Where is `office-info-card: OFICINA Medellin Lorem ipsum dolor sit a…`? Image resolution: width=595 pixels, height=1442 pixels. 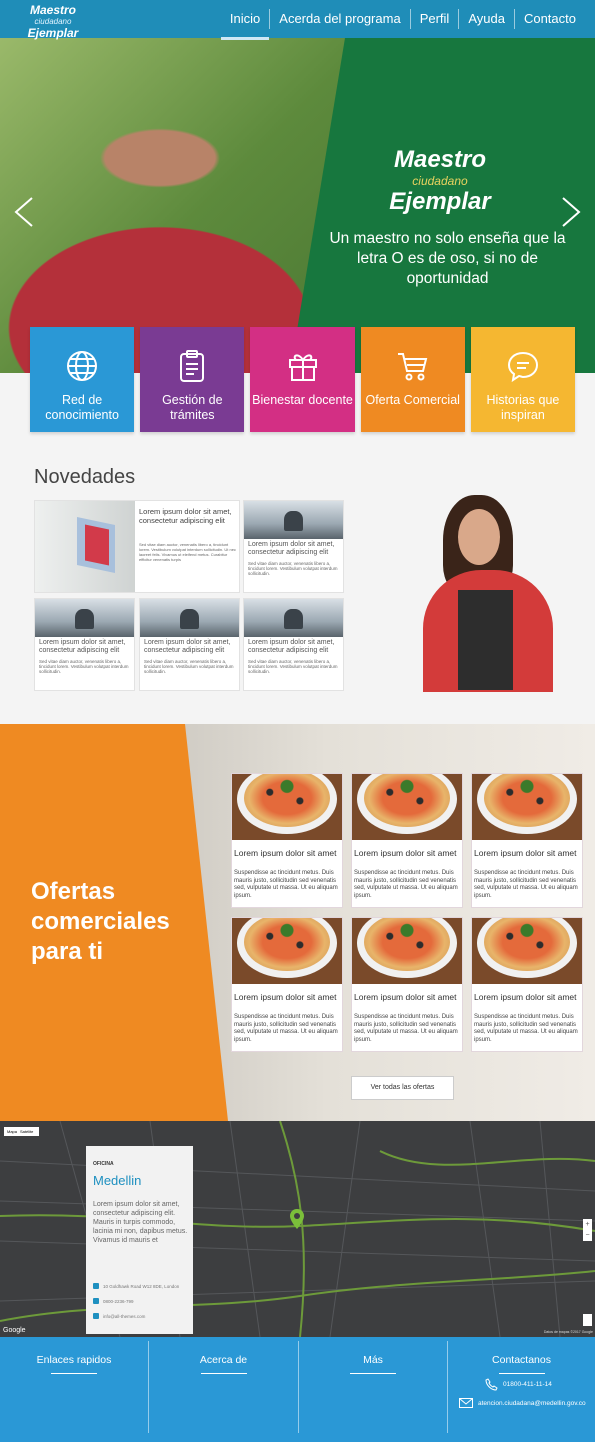 office-info-card: OFICINA Medellin Lorem ipsum dolor sit a… is located at coordinates (139, 1240).